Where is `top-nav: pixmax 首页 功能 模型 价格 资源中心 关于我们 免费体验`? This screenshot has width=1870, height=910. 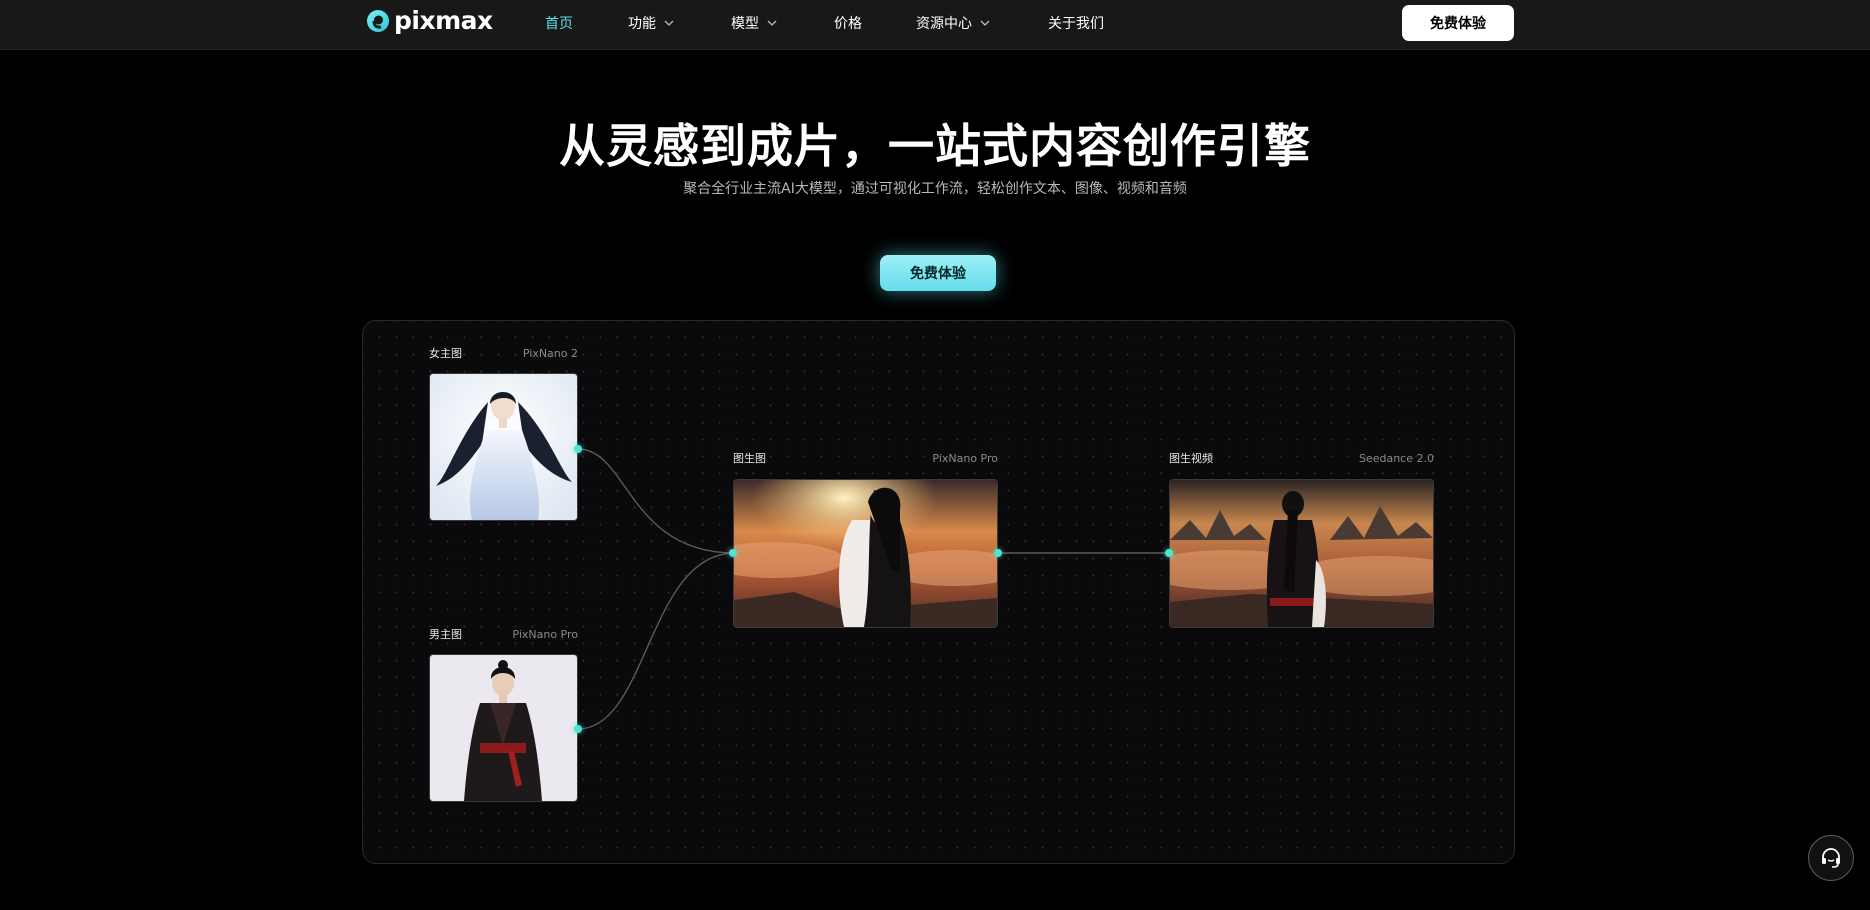
top-nav: pixmax 首页 功能 模型 价格 资源中心 关于我们 免费体验 is located at coordinates (935, 25).